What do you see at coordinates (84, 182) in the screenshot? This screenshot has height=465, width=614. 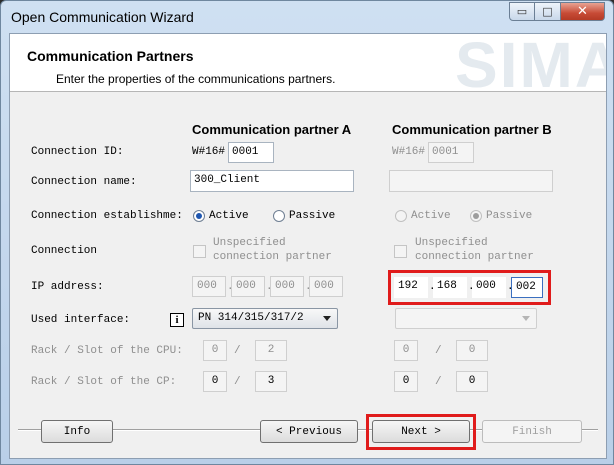 I see `connection-name-label: Connection name:` at bounding box center [84, 182].